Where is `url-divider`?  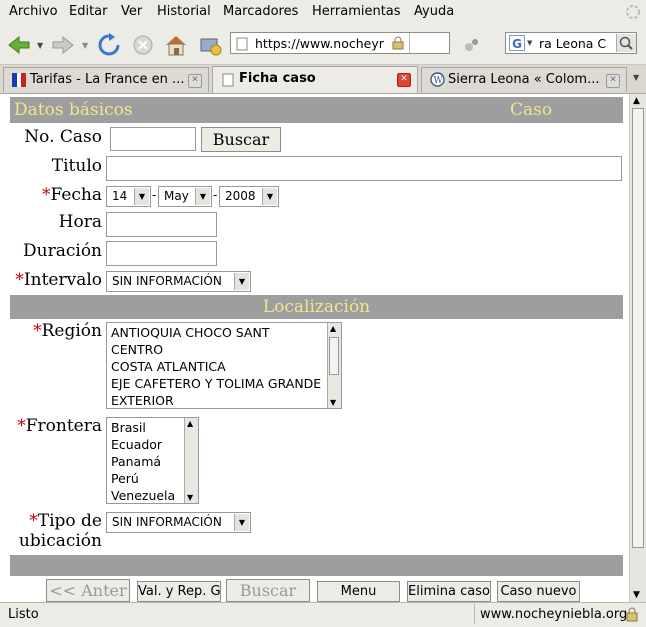
url-divider is located at coordinates (409, 43).